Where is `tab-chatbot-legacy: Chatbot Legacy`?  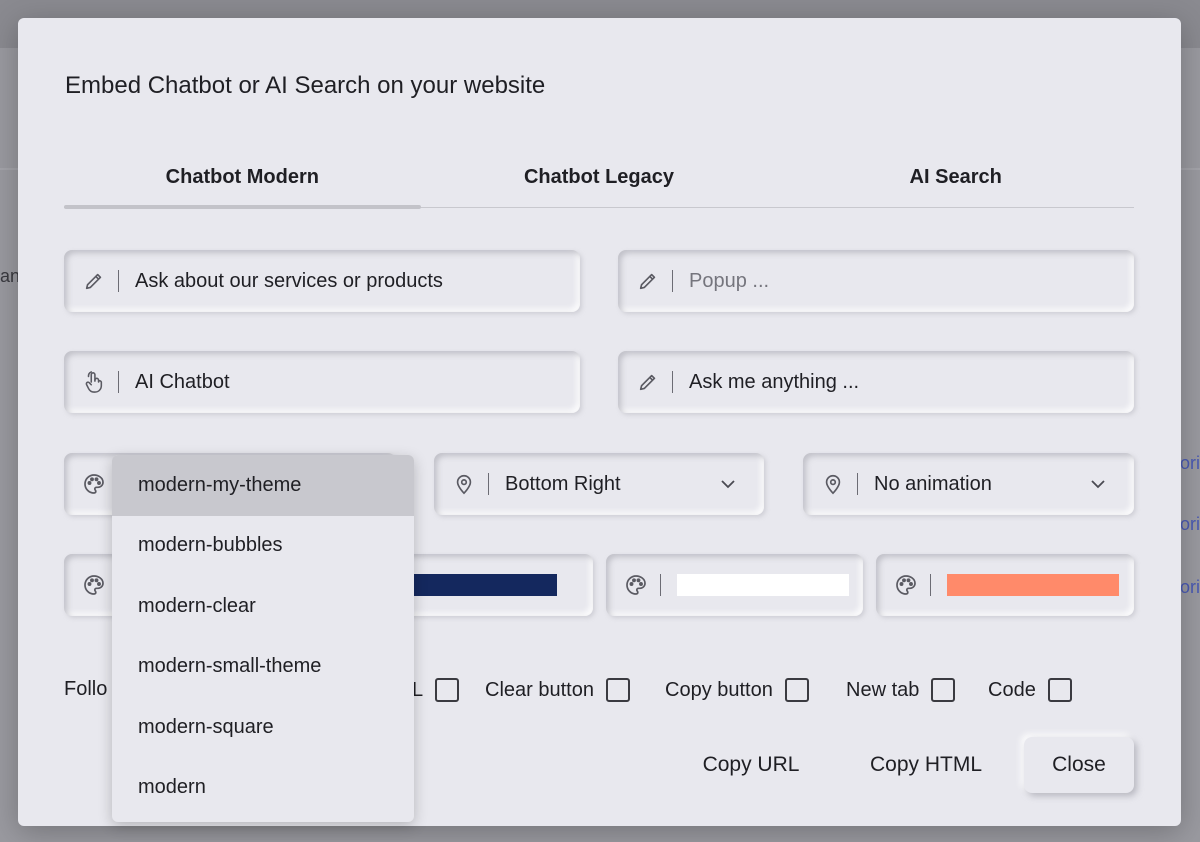 tab-chatbot-legacy: Chatbot Legacy is located at coordinates (599, 177).